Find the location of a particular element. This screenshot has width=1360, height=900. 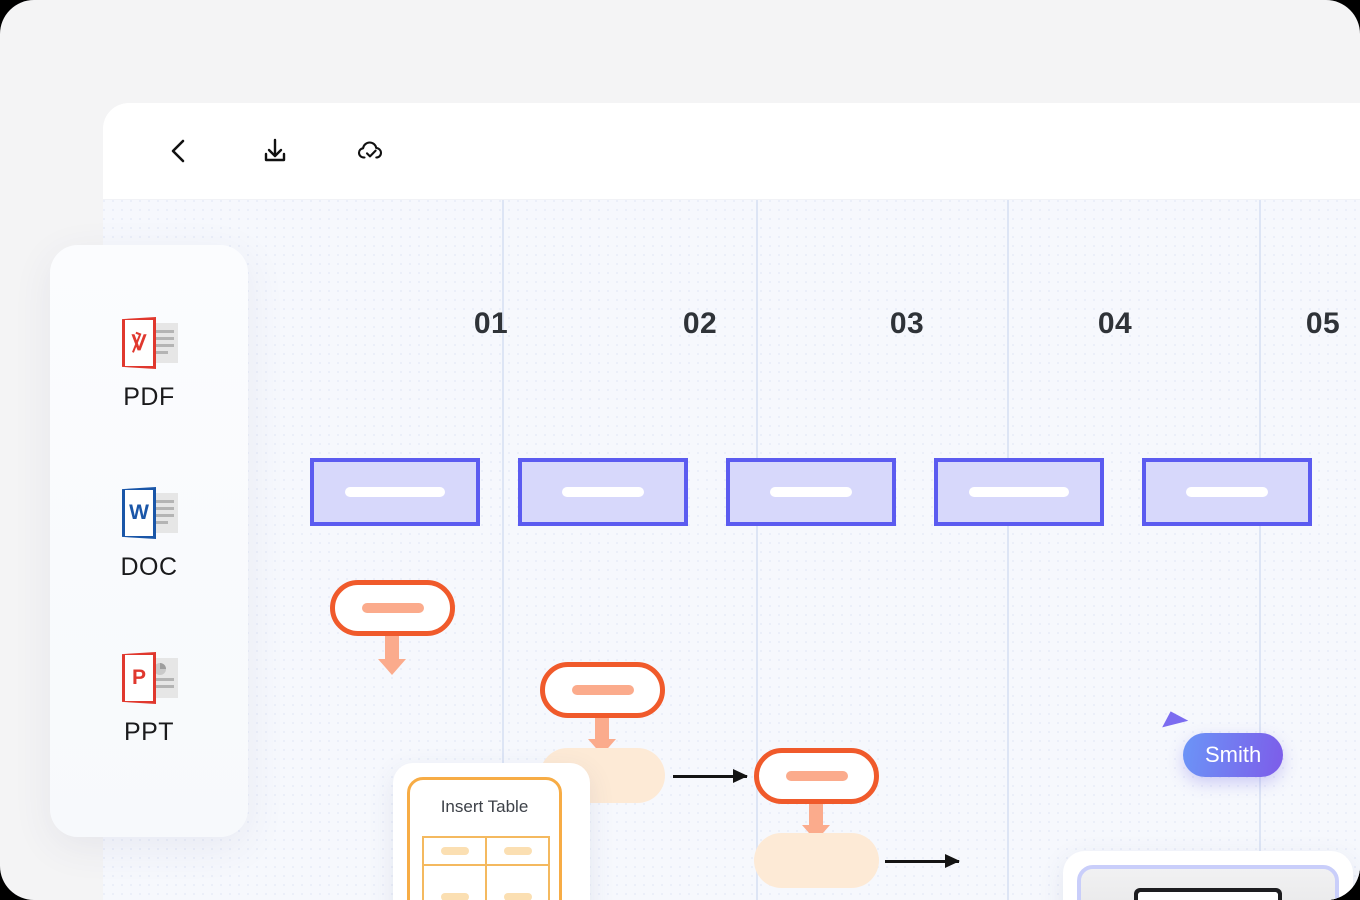

file-item-label: PDF is located at coordinates (149, 397).